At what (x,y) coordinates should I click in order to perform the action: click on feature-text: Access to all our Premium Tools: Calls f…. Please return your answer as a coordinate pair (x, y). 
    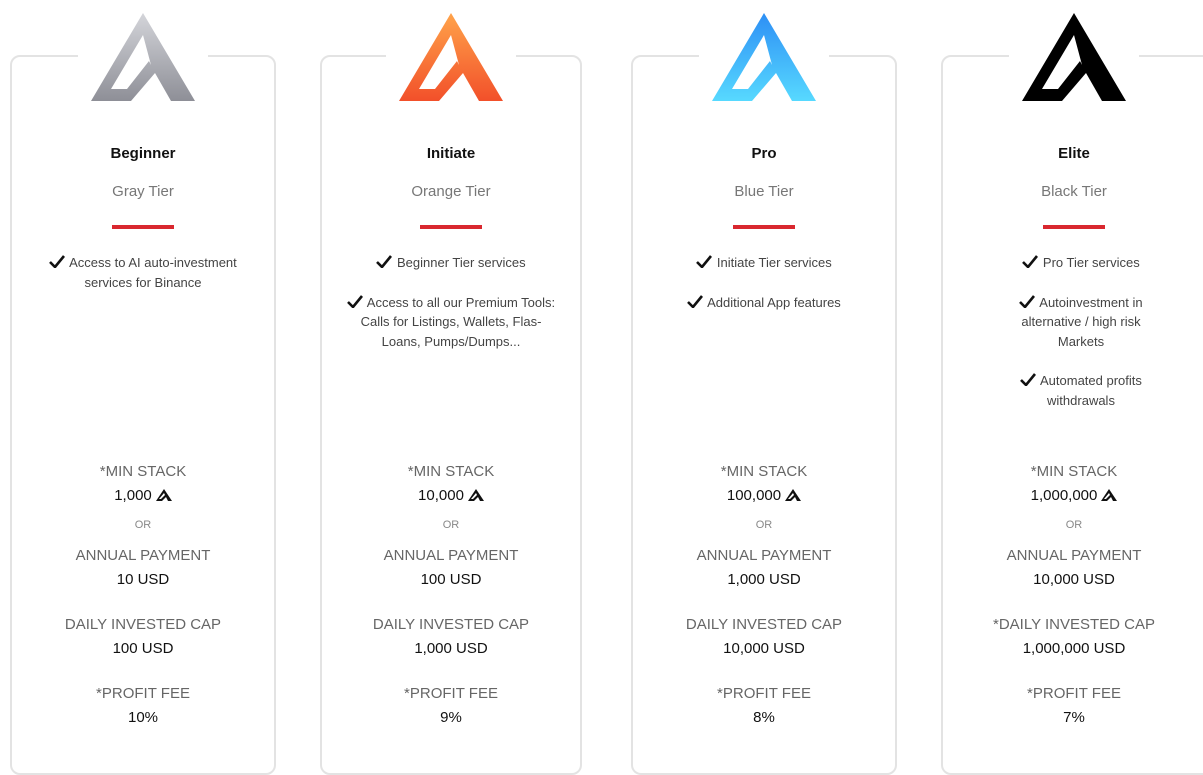
    Looking at the image, I should click on (458, 321).